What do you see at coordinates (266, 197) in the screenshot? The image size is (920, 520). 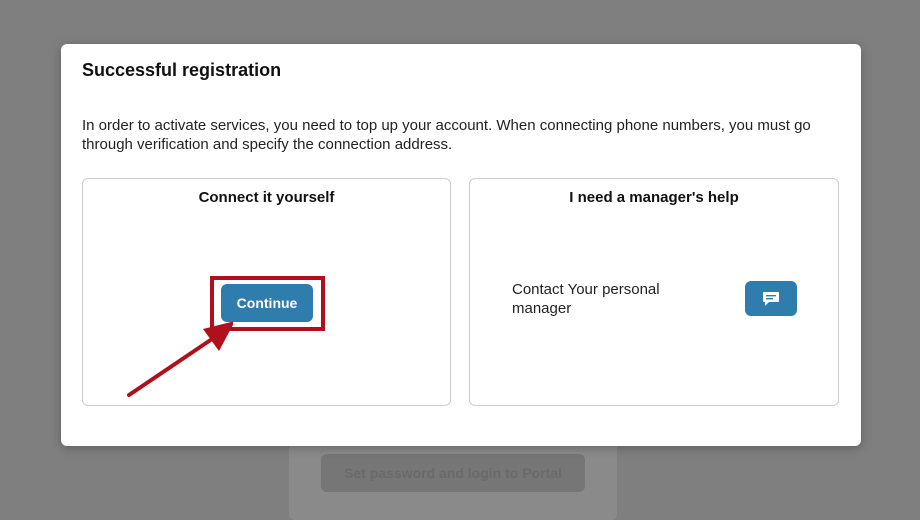 I see `connect-yourself-title: Connect it yourself` at bounding box center [266, 197].